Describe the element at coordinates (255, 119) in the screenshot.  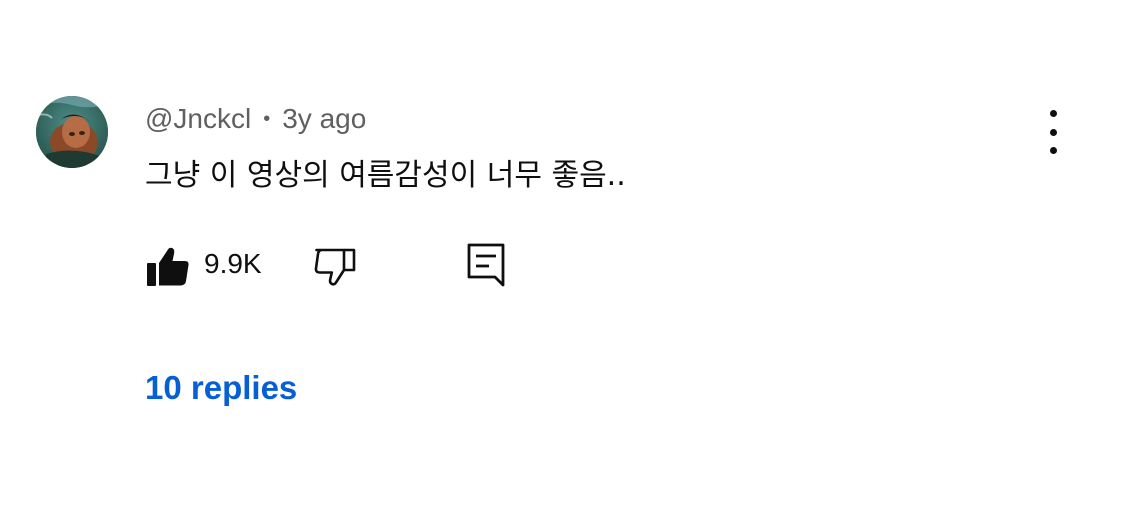
I see `comment-meta: @Jnckcl • 3y ago` at that location.